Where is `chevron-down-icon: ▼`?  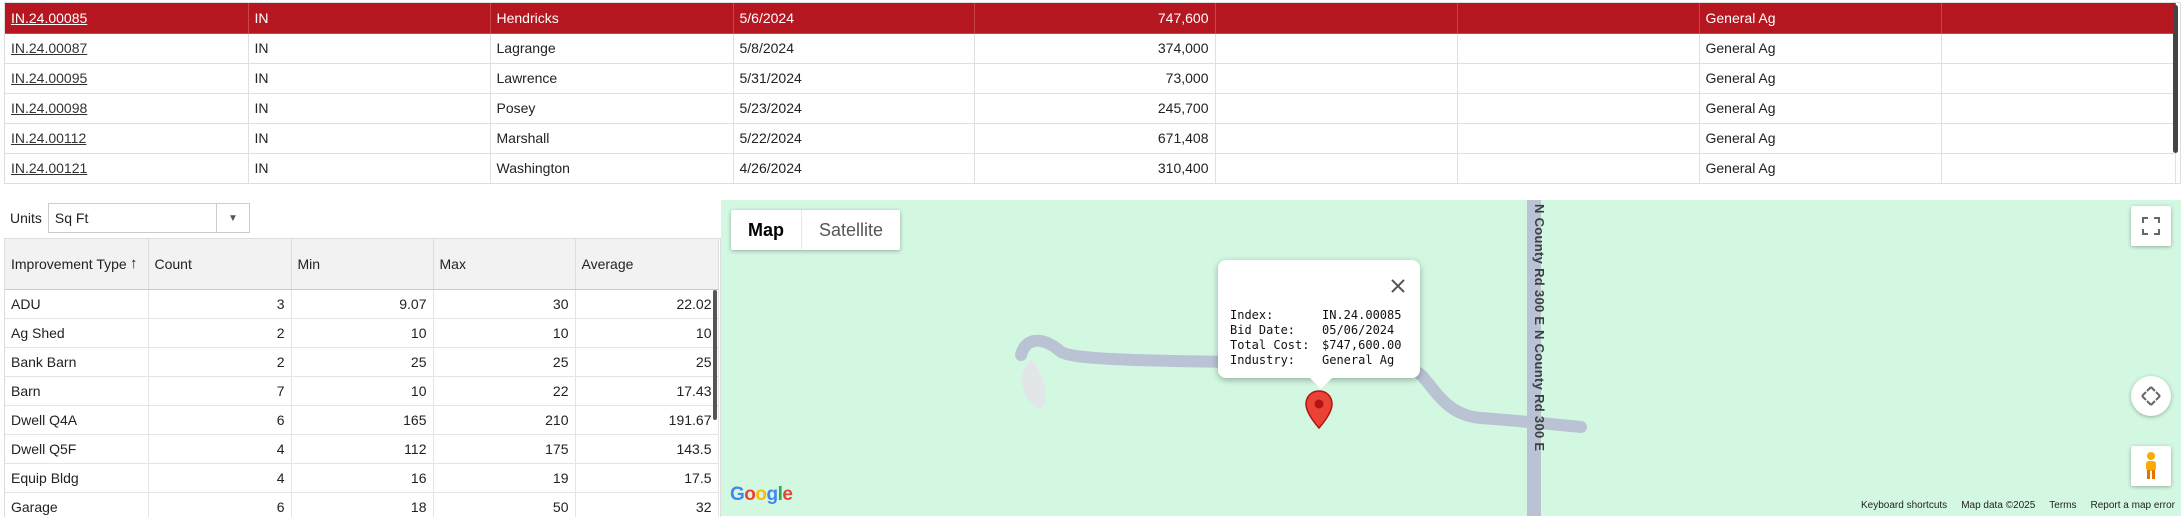
chevron-down-icon: ▼ is located at coordinates (232, 218).